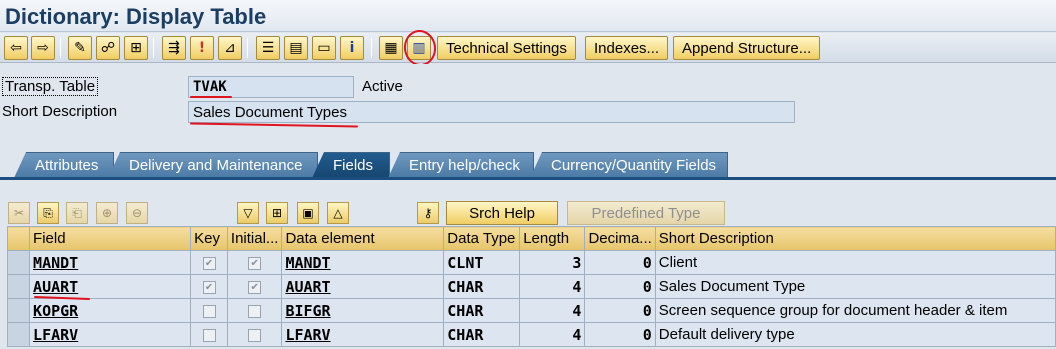  What do you see at coordinates (110, 334) in the screenshot?
I see `field-name-cell: LFARV` at bounding box center [110, 334].